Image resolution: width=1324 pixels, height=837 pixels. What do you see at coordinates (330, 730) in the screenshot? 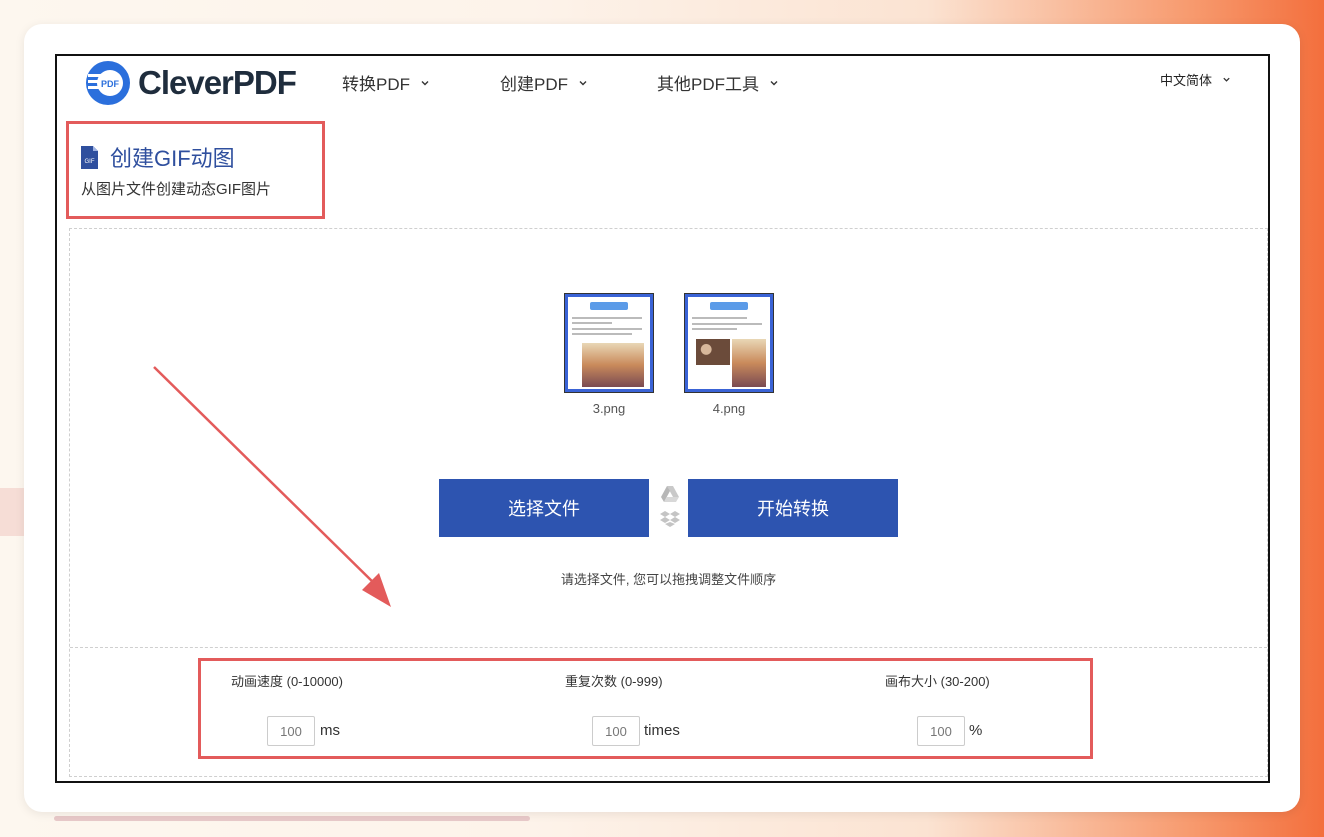
I see `speed-unit: ms` at bounding box center [330, 730].